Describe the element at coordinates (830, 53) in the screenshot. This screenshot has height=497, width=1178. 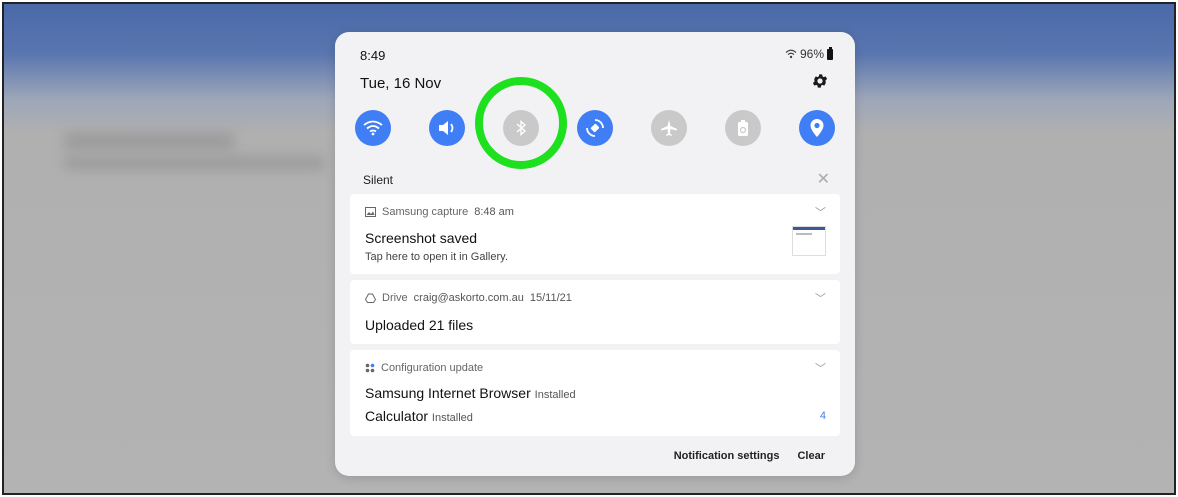
I see `battery-icon` at that location.